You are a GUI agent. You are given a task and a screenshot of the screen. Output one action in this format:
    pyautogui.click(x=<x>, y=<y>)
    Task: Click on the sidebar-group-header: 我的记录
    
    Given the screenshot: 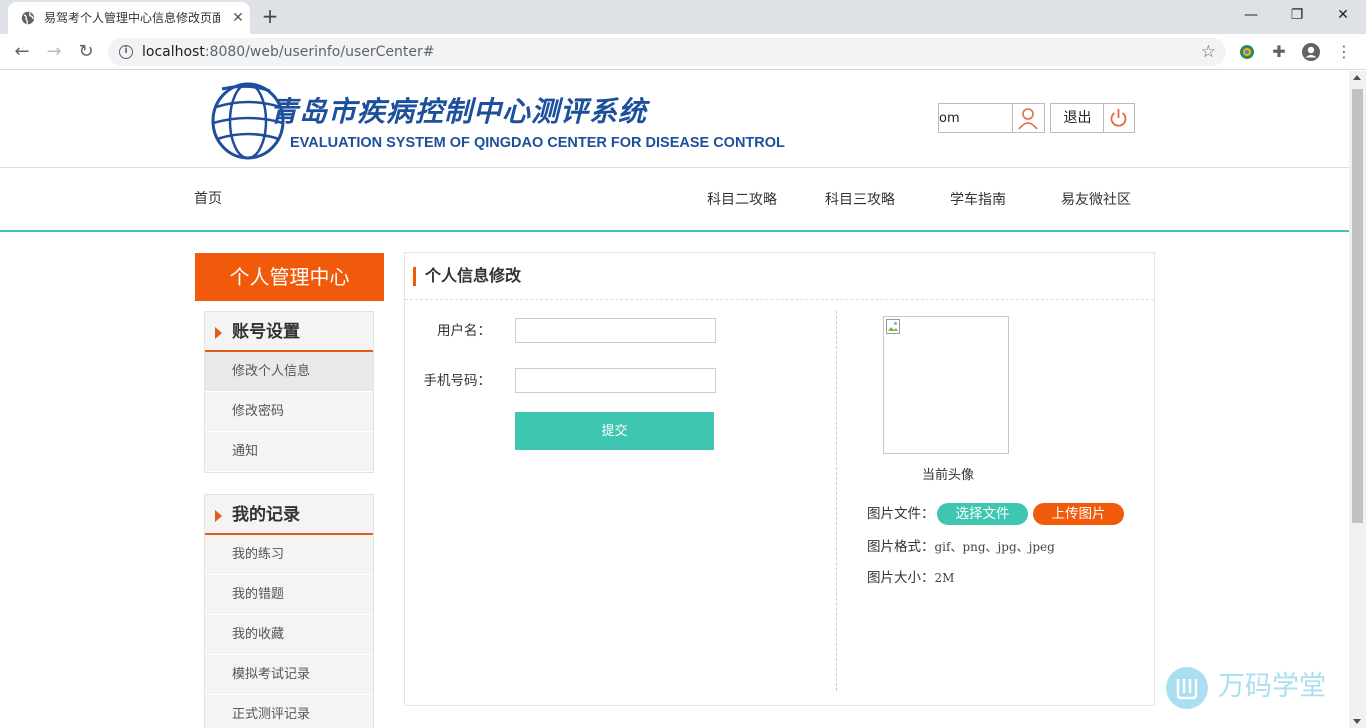 What is the action you would take?
    pyautogui.click(x=289, y=515)
    